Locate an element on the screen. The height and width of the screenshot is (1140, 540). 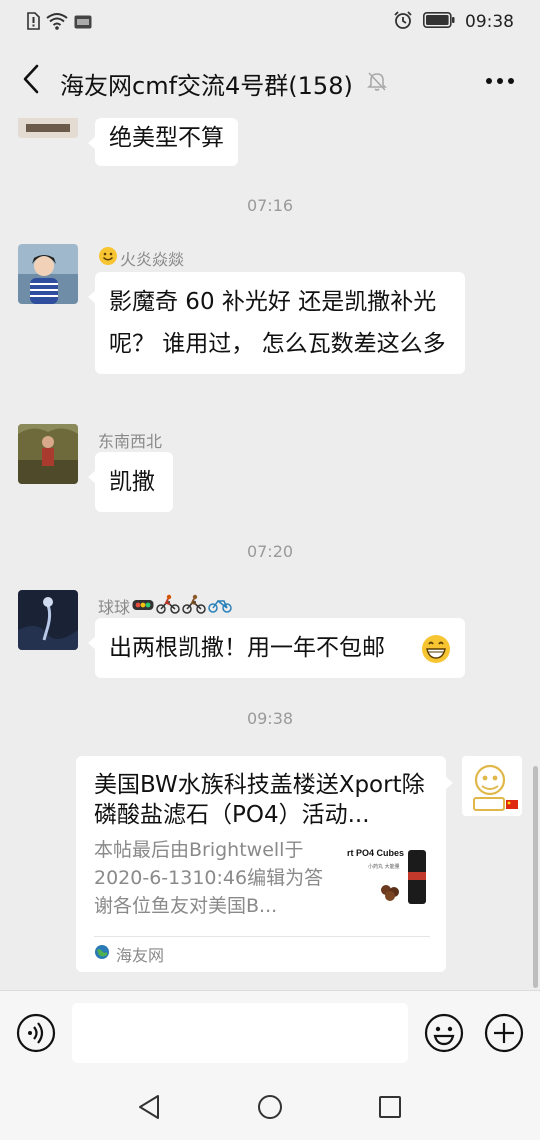
sender-name: 火炎焱燚 is located at coordinates (141, 258).